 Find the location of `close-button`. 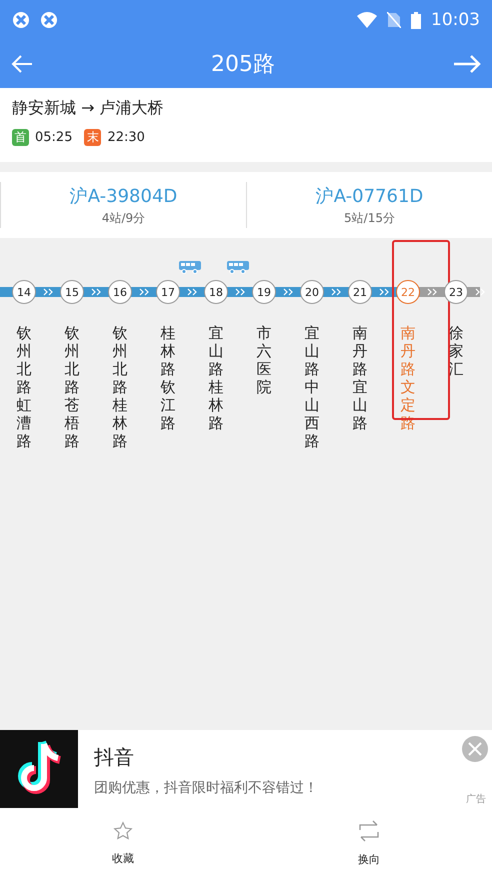

close-button is located at coordinates (475, 749).